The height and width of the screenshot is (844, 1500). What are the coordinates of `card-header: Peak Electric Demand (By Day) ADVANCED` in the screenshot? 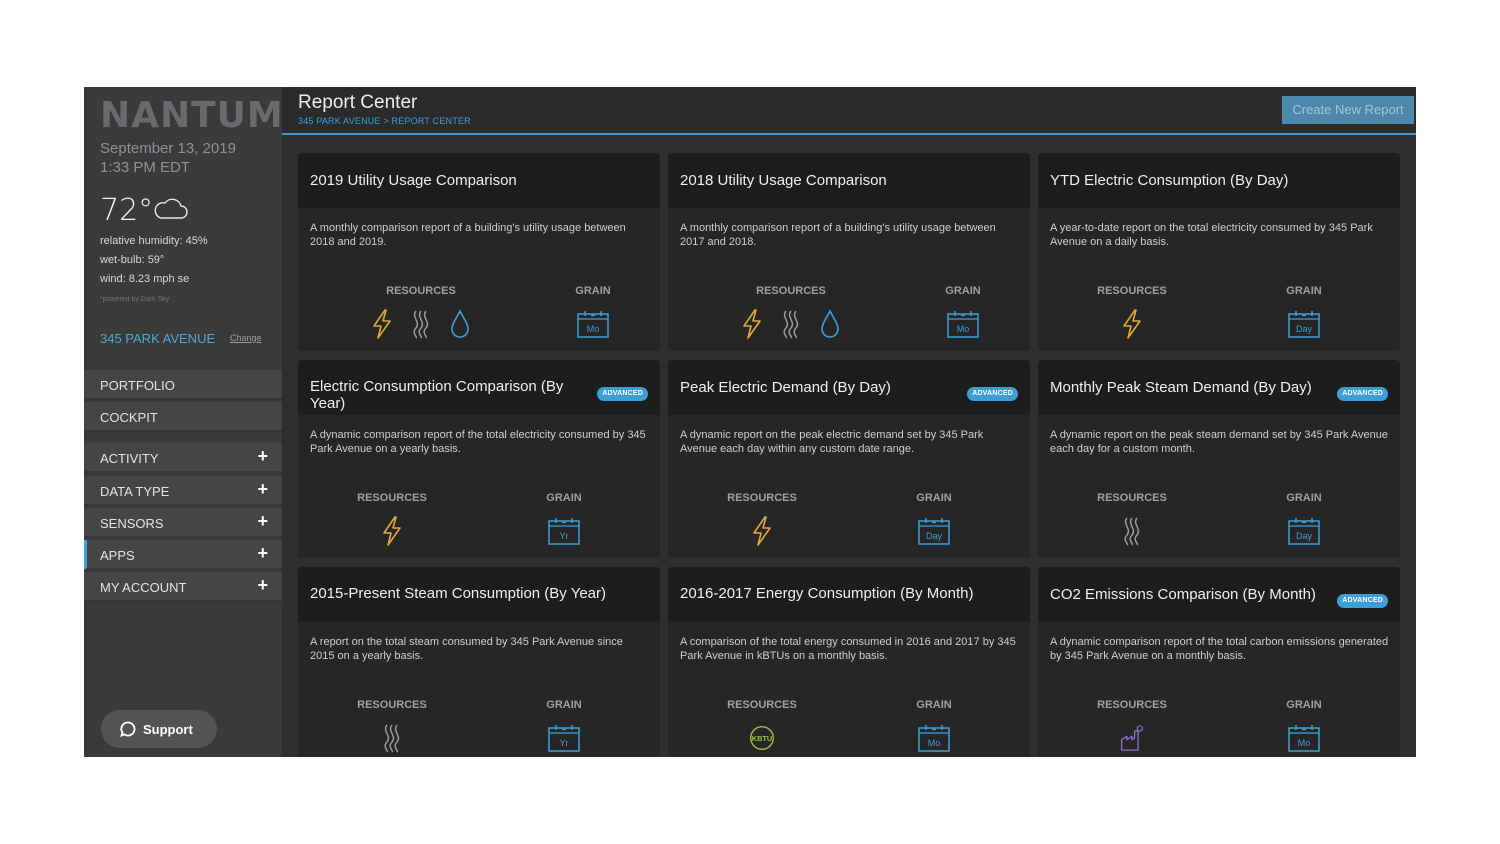 It's located at (849, 387).